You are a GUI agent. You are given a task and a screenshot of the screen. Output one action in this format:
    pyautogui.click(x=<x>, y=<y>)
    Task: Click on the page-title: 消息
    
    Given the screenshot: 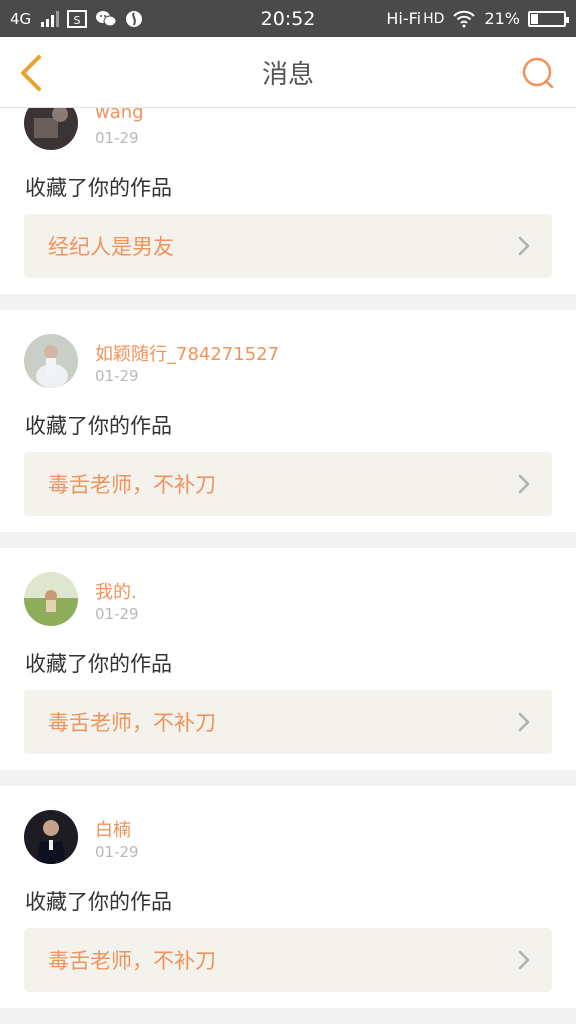 What is the action you would take?
    pyautogui.click(x=287, y=74)
    